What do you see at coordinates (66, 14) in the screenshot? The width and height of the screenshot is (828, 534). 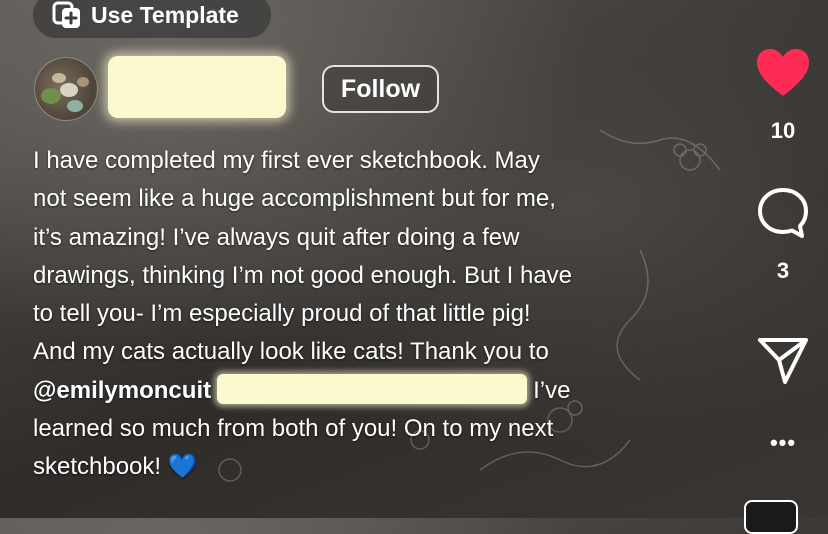 I see `use-template-icon` at bounding box center [66, 14].